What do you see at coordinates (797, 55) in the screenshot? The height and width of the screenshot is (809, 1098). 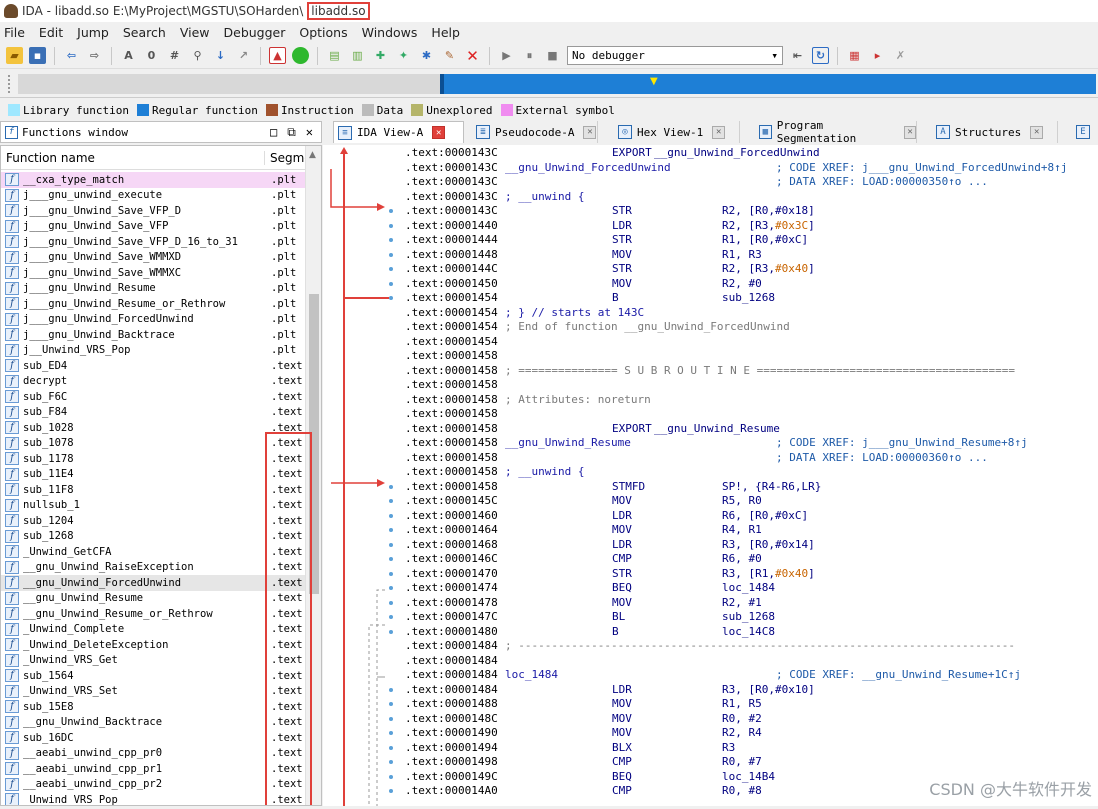 I see `breakpoint-icon: ⇤` at bounding box center [797, 55].